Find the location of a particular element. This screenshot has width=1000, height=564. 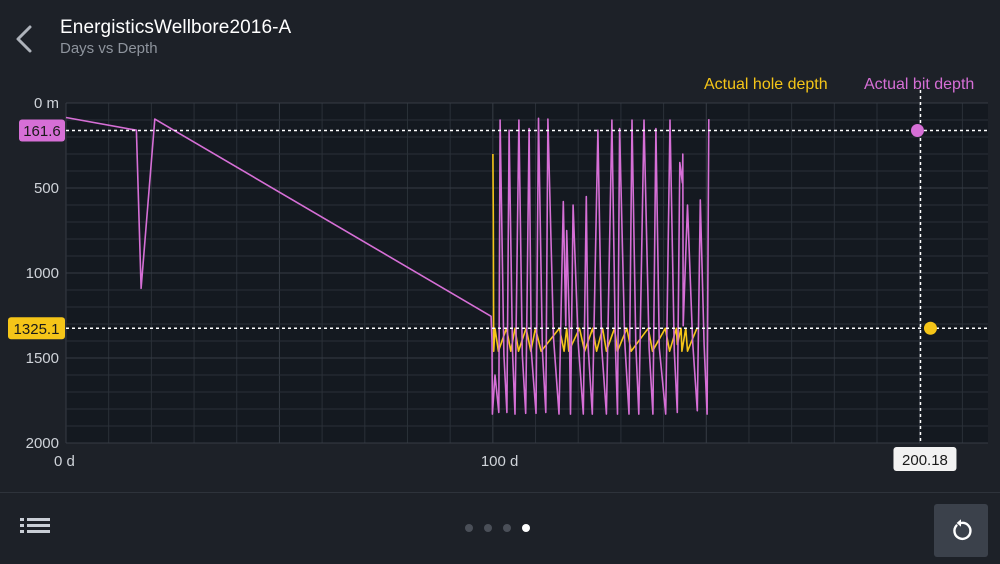

reset-icon is located at coordinates (962, 529).